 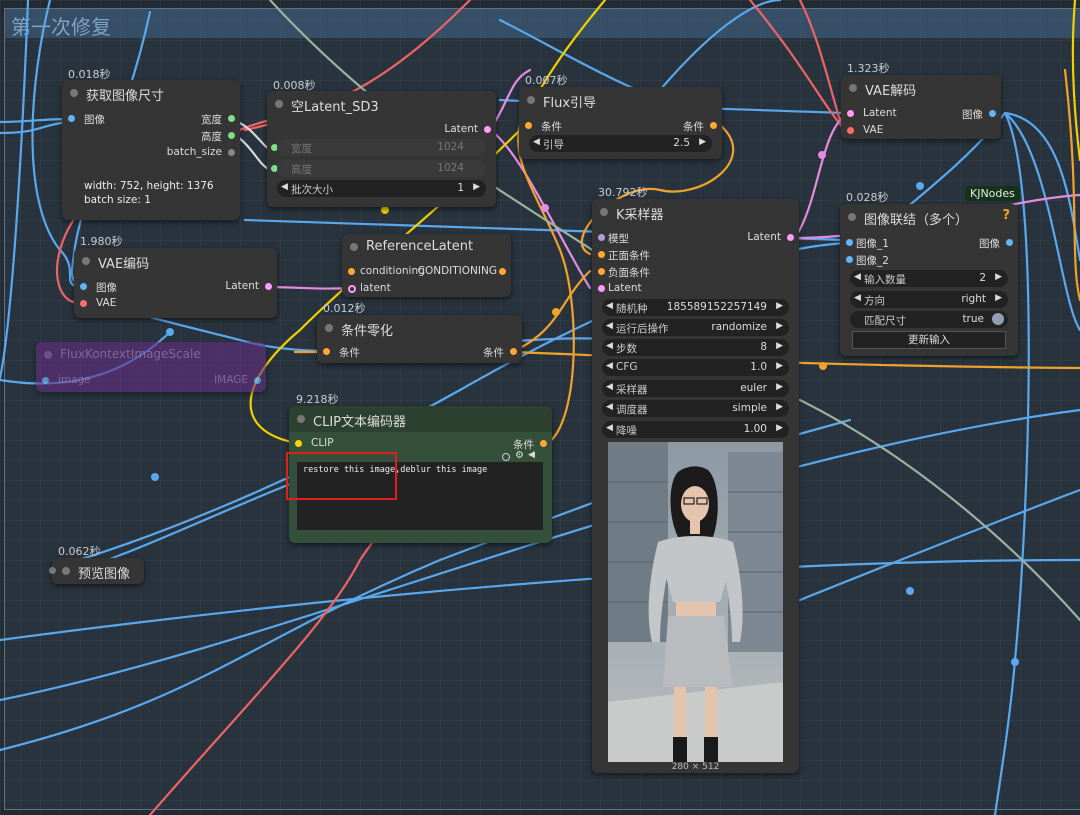 I want to click on node-header: 条件零化, so click(x=419, y=328).